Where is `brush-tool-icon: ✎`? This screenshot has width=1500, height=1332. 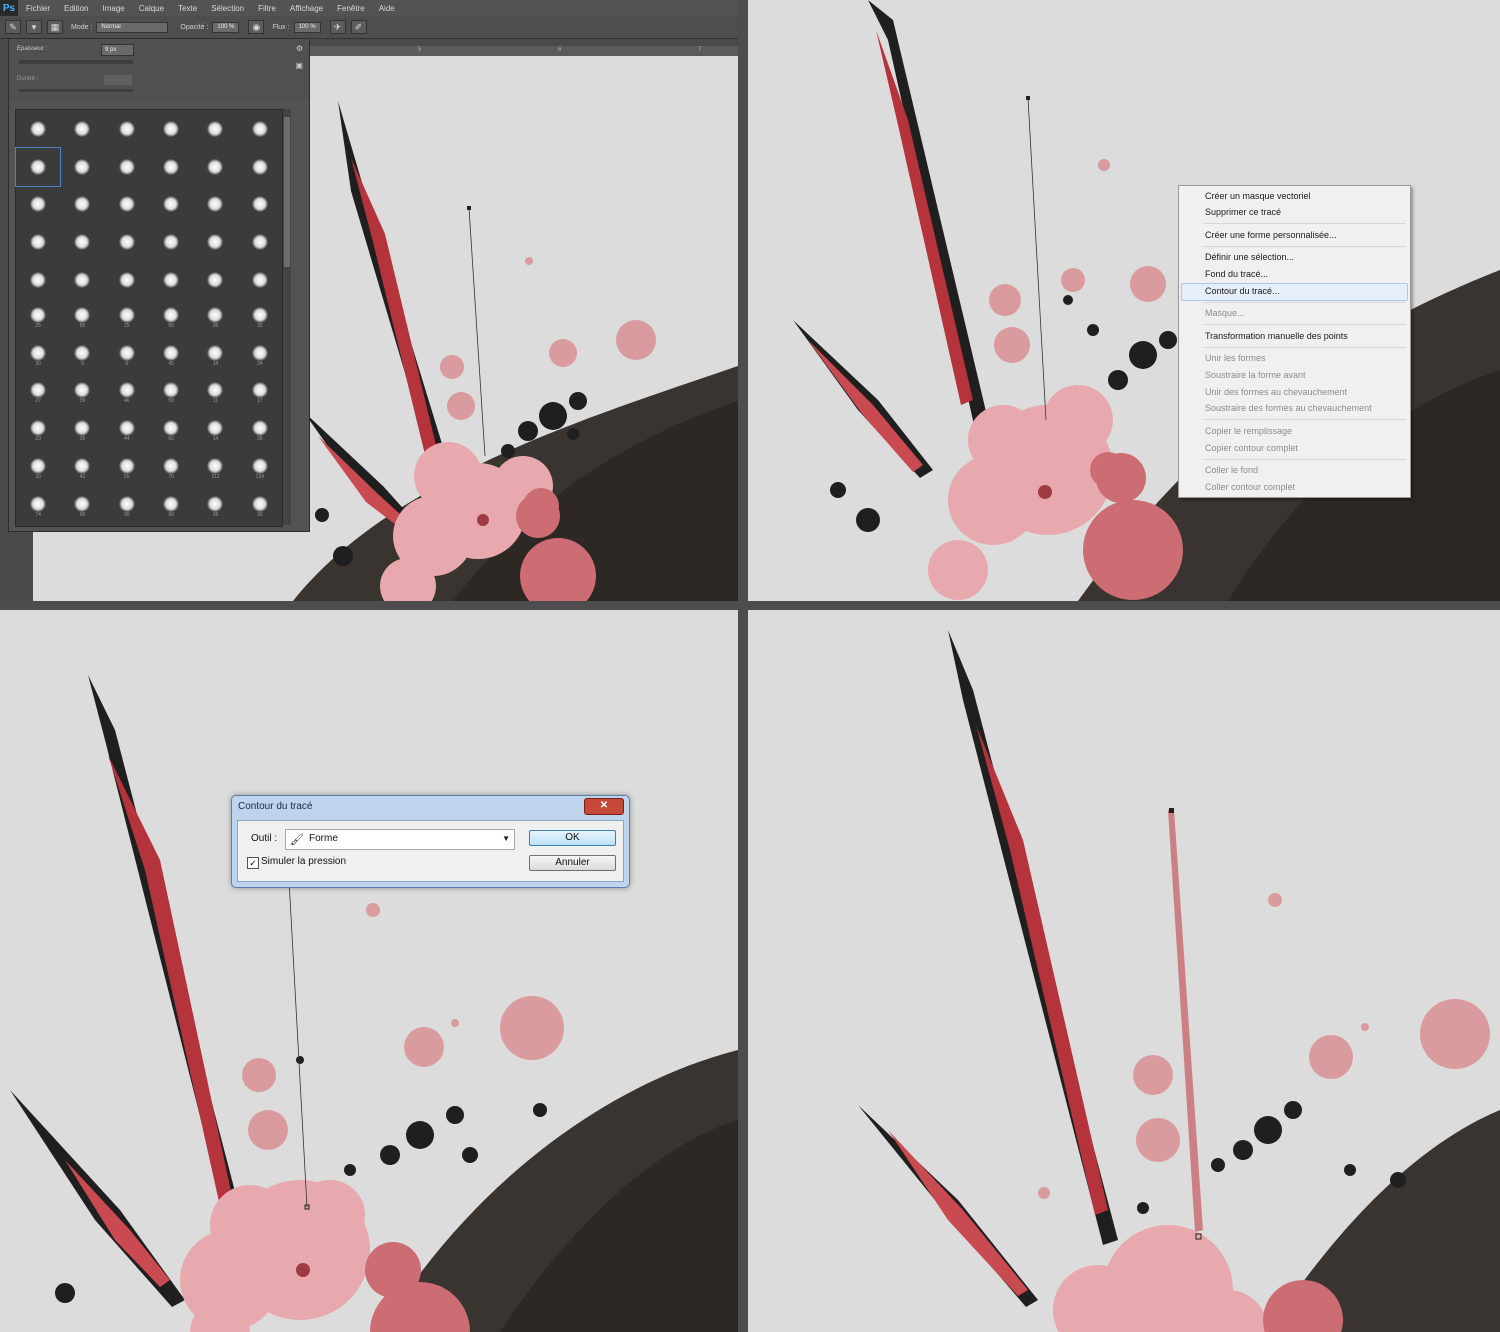
brush-tool-icon: ✎ is located at coordinates (13, 27).